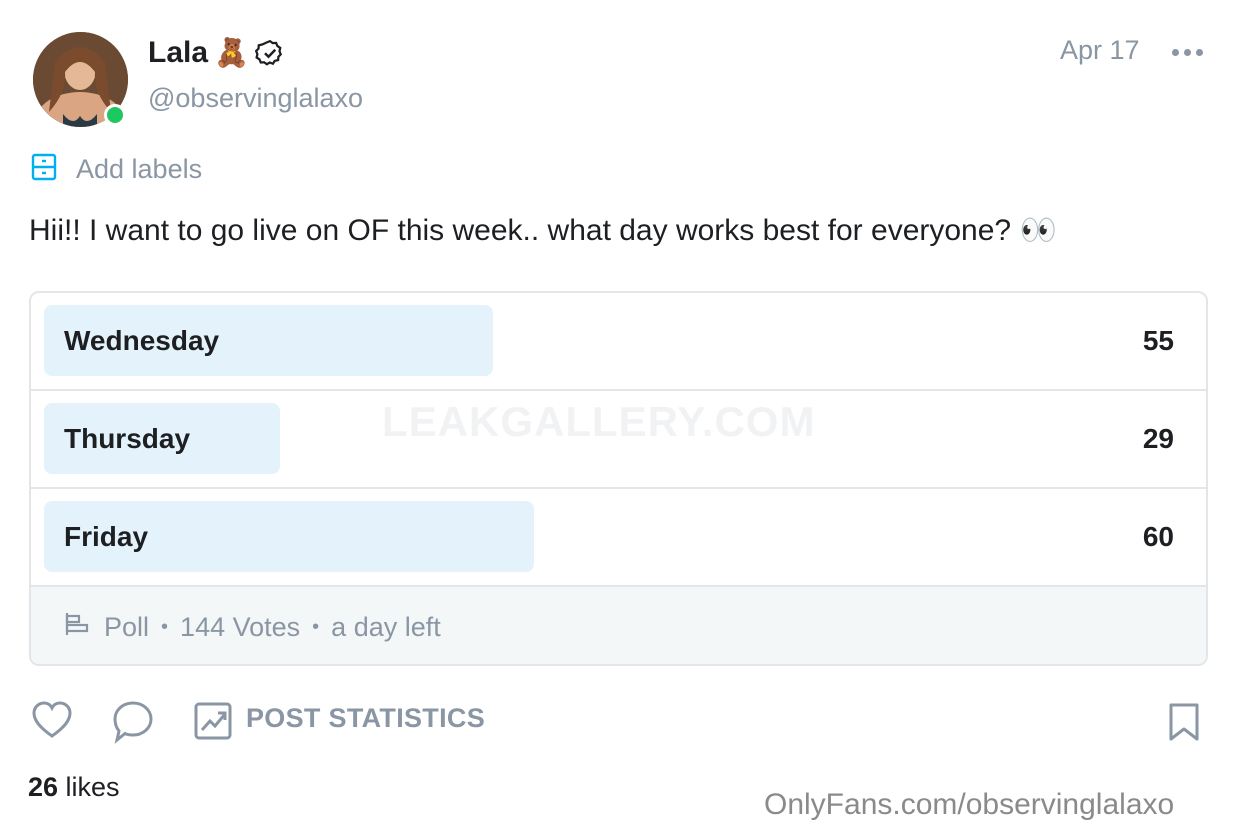 This screenshot has width=1244, height=840. I want to click on poll-option-label: Friday, so click(106, 536).